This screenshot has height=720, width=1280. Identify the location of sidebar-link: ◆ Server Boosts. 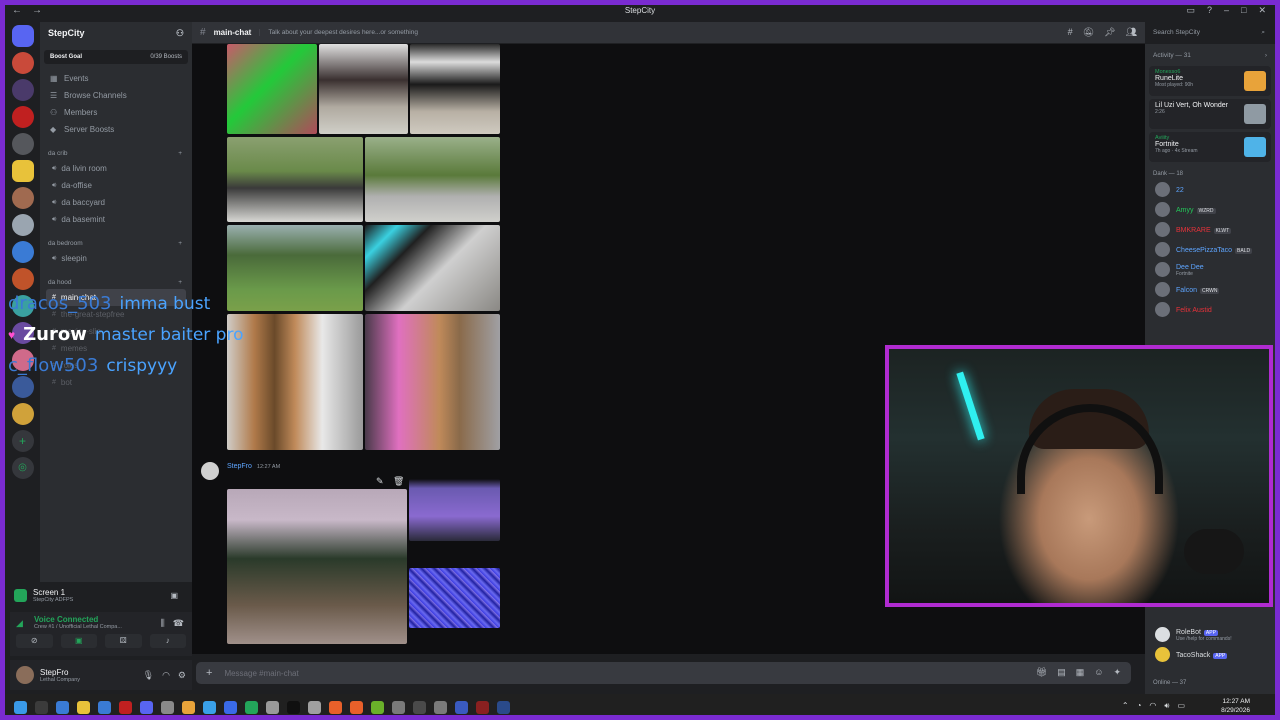
(116, 129).